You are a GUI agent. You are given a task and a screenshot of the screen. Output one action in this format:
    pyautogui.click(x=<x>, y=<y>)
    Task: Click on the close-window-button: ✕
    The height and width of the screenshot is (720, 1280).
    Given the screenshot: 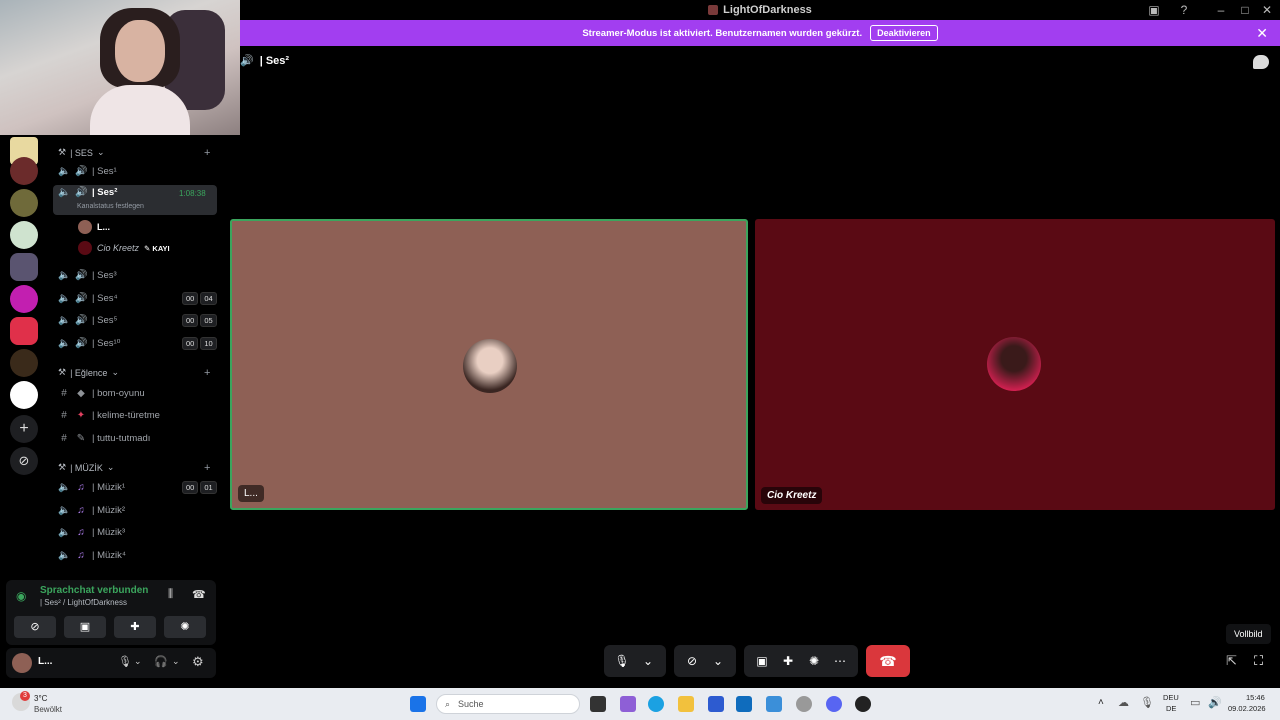 What is the action you would take?
    pyautogui.click(x=1267, y=10)
    